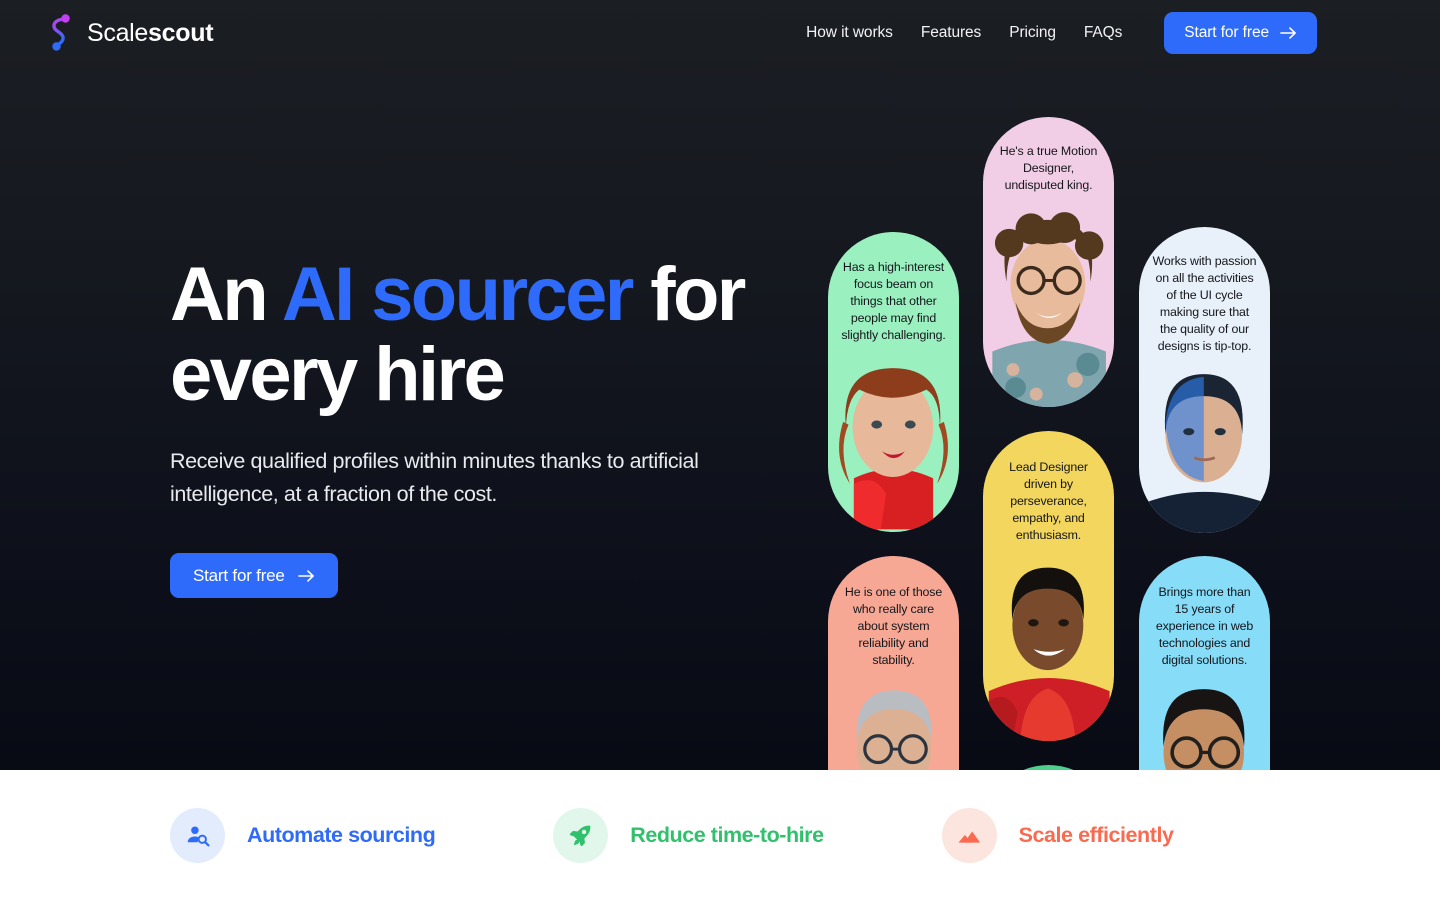  Describe the element at coordinates (197, 835) in the screenshot. I see `person-search-icon` at that location.